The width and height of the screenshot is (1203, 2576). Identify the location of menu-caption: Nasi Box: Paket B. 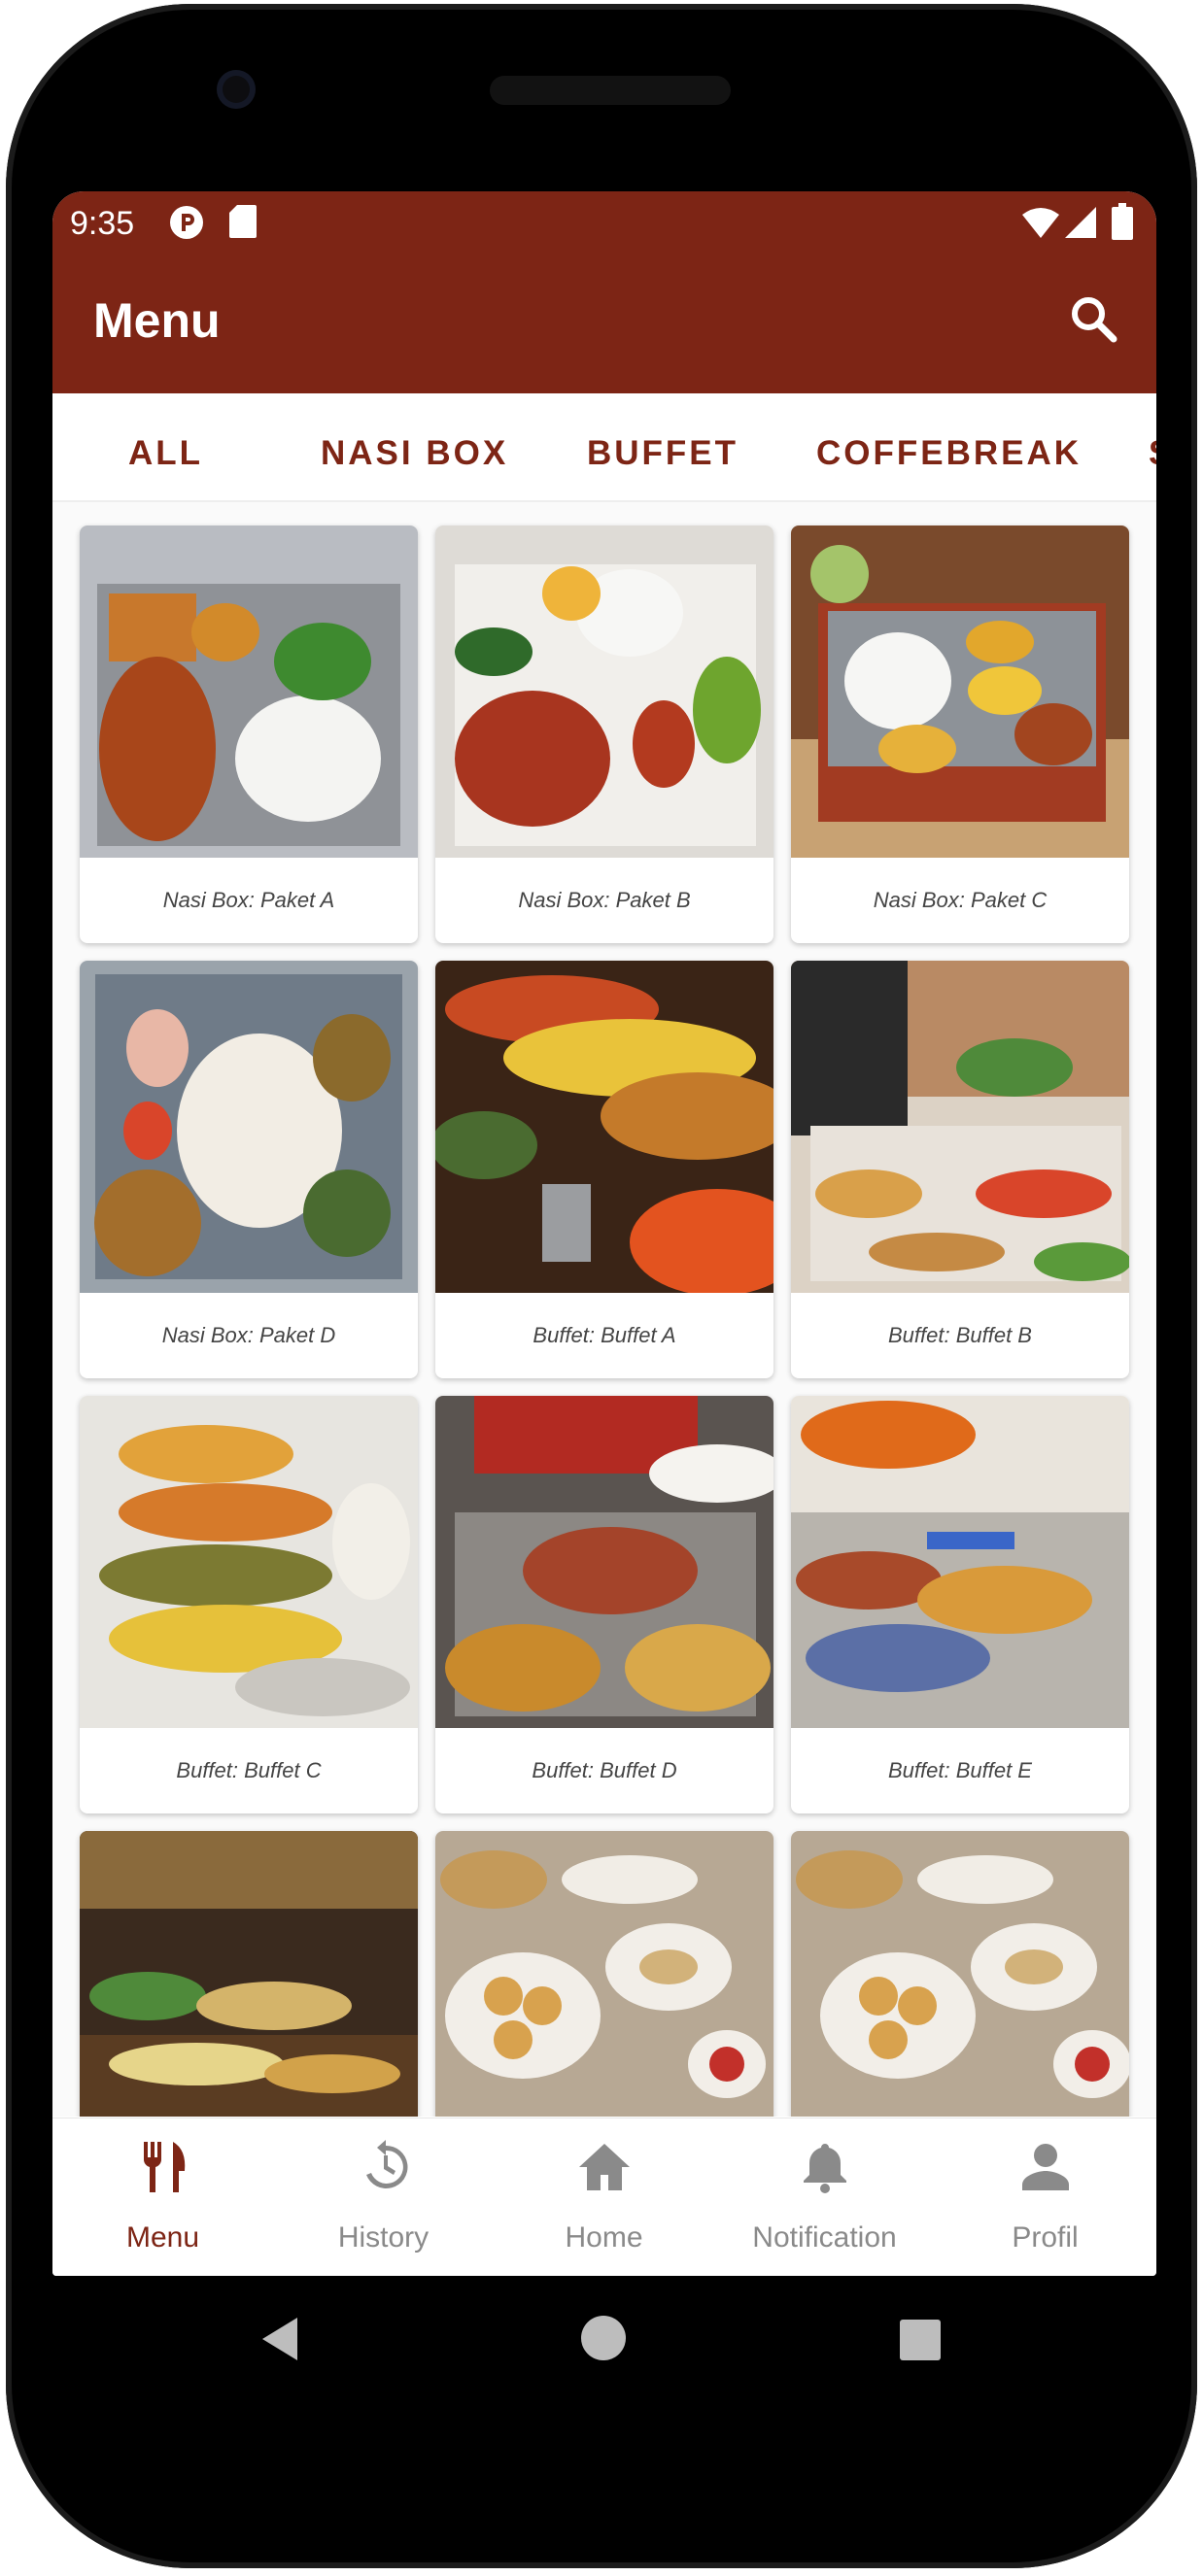
(604, 900).